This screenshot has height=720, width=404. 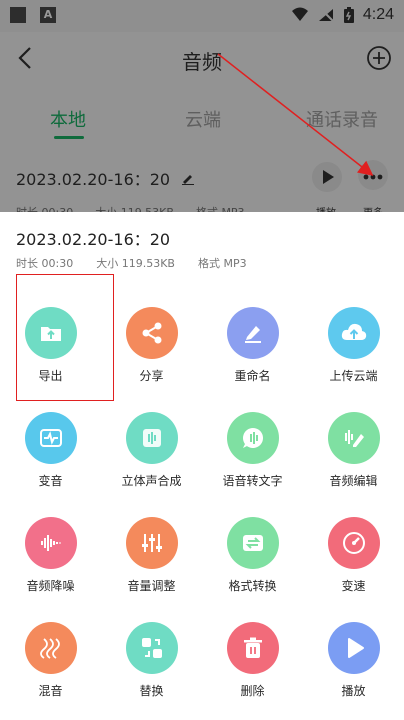 What do you see at coordinates (342, 119) in the screenshot?
I see `tab-call-recording: 通话录音` at bounding box center [342, 119].